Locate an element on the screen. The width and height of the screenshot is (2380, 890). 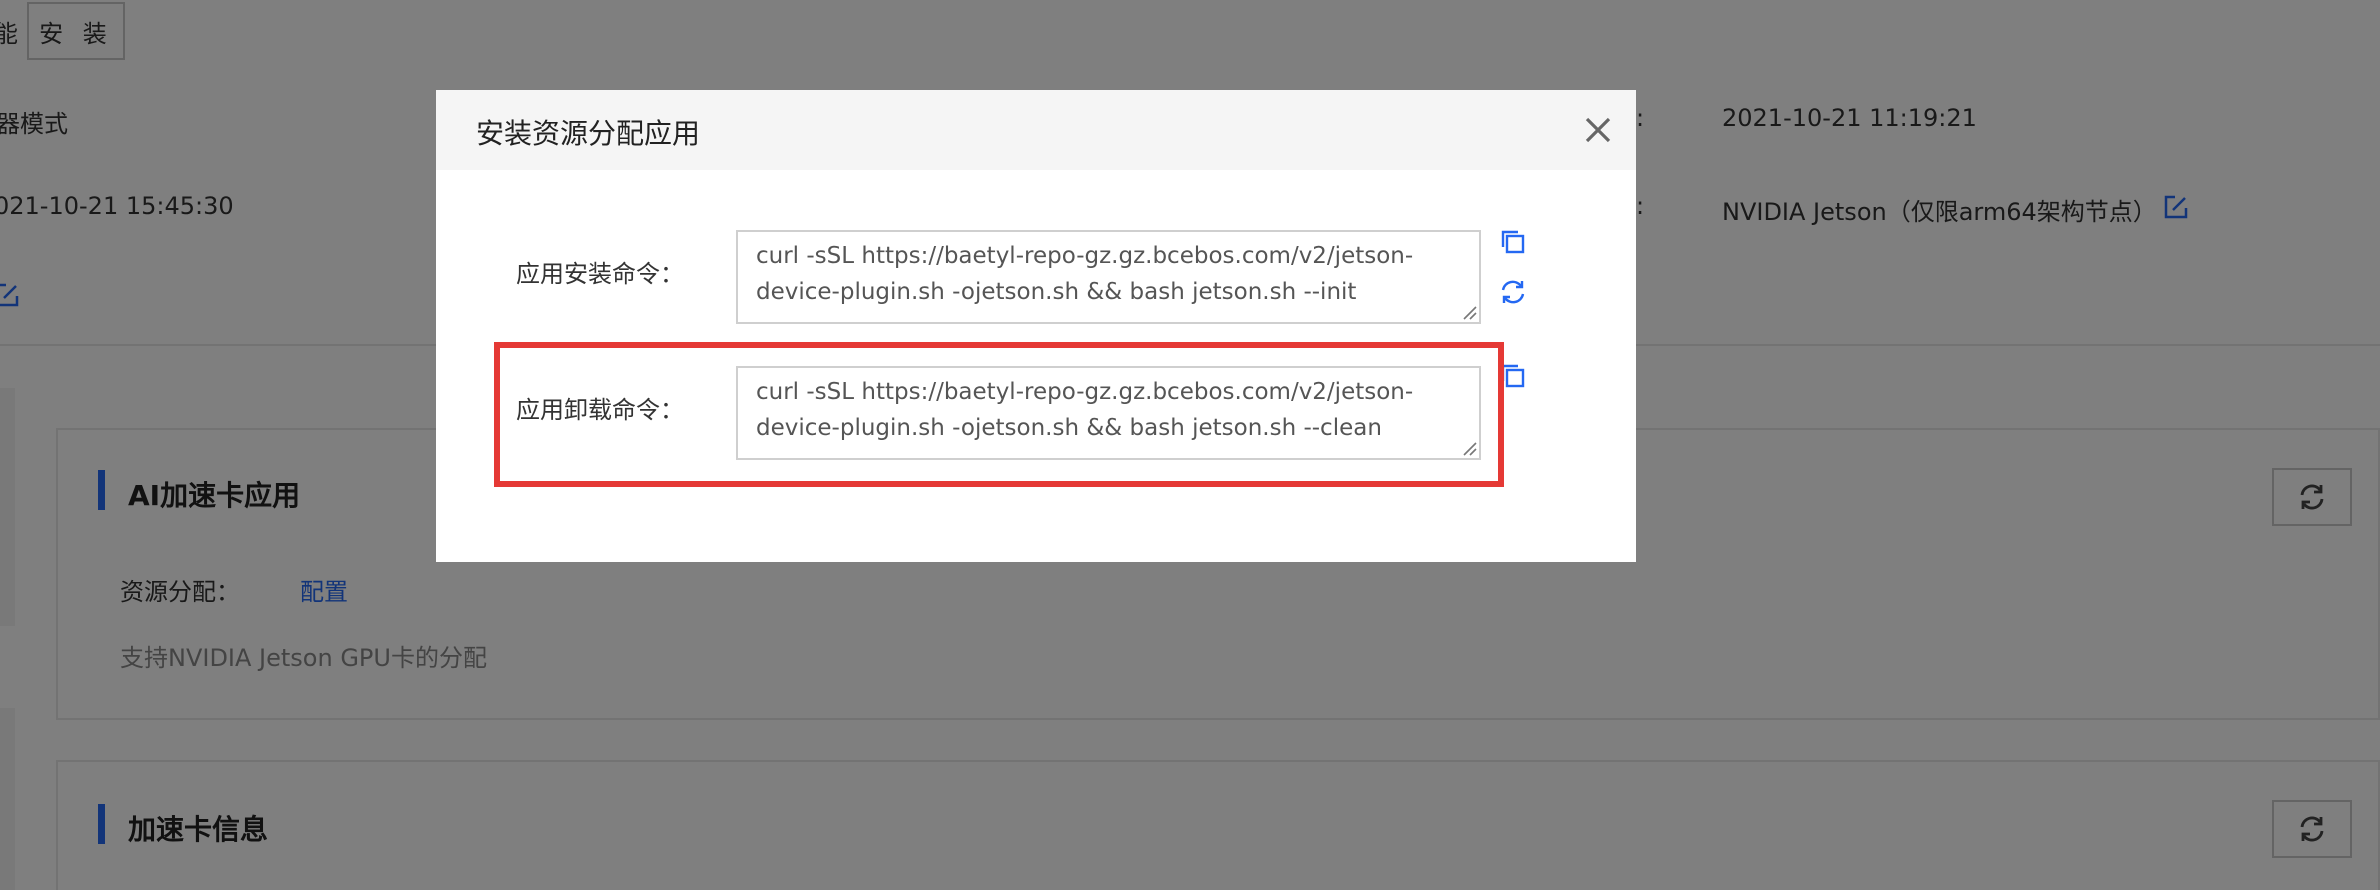
close-icon is located at coordinates (1598, 130).